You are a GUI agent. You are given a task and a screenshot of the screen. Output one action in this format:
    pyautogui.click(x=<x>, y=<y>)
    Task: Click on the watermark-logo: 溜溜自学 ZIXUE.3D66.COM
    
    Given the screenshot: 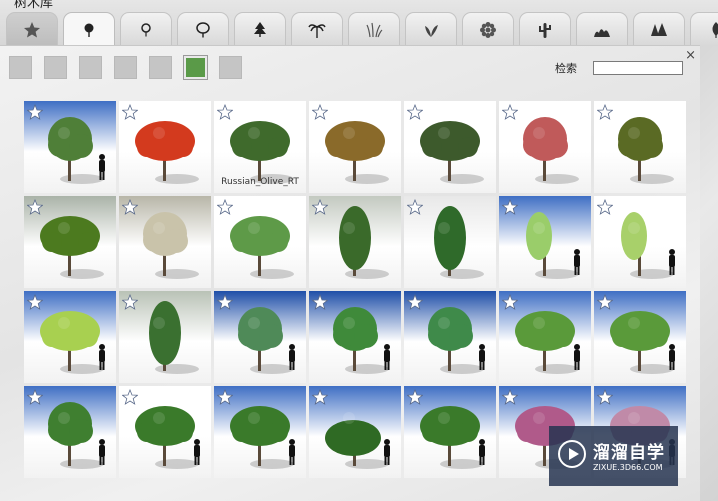 What is the action you would take?
    pyautogui.click(x=613, y=456)
    